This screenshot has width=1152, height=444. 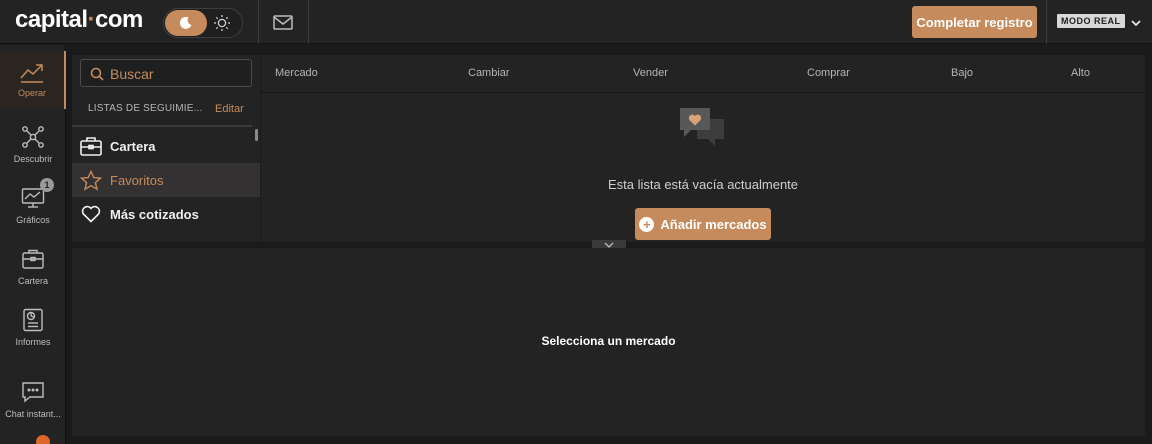 What do you see at coordinates (186, 23) in the screenshot?
I see `moon-icon` at bounding box center [186, 23].